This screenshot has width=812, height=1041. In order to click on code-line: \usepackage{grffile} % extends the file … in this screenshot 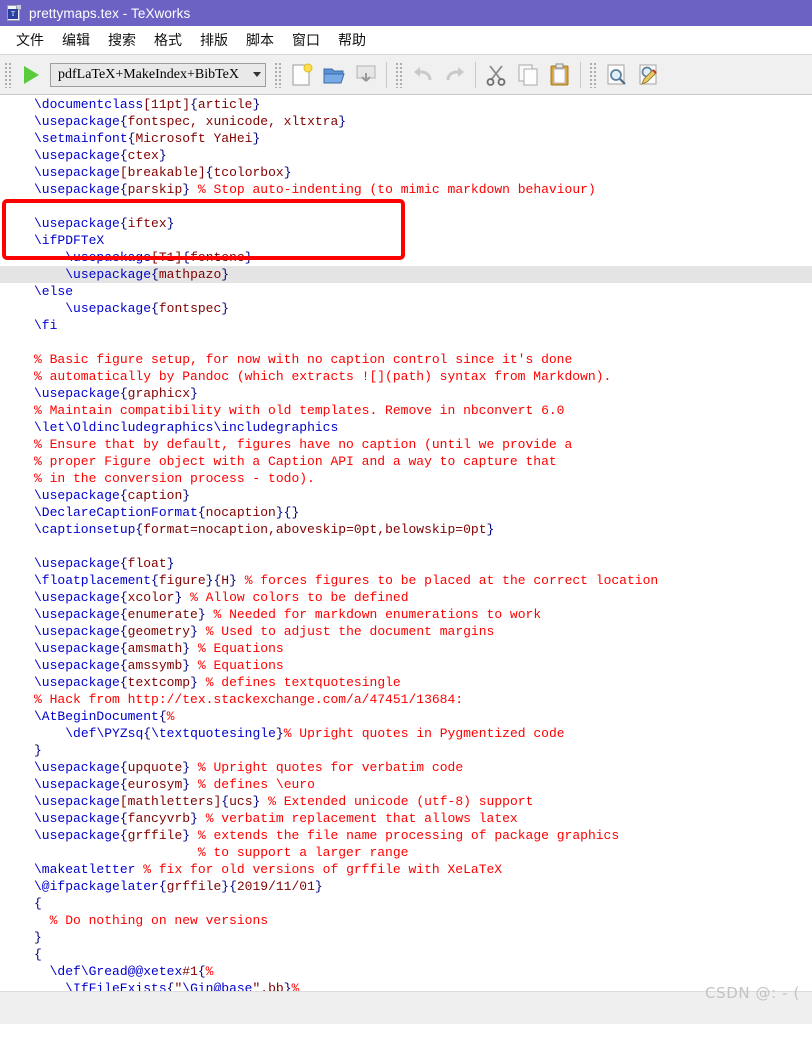, I will do `click(406, 835)`.